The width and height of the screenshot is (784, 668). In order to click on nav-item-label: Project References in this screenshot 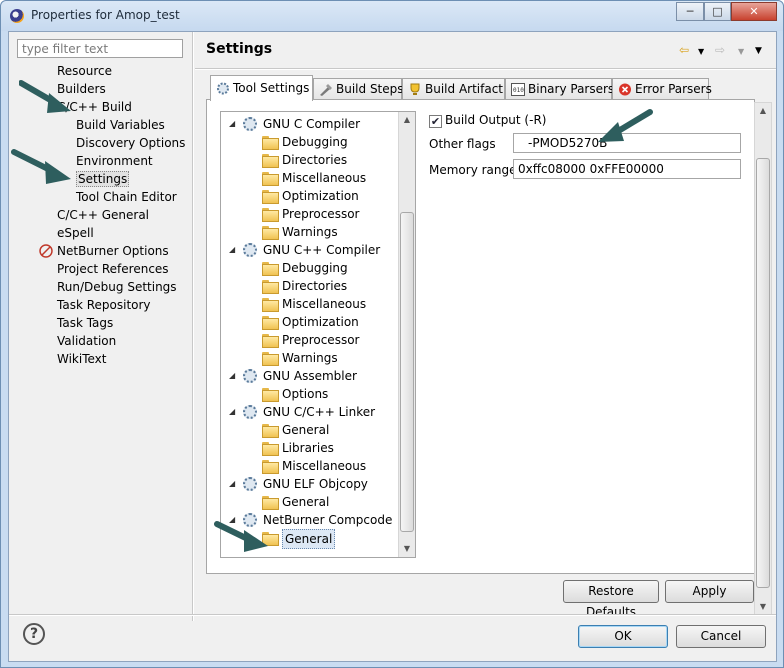, I will do `click(113, 269)`.